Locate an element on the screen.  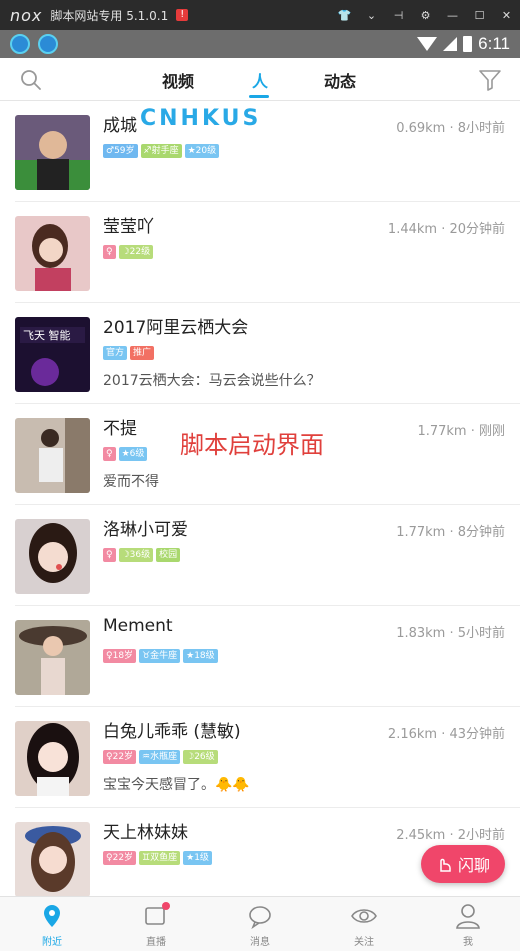
minimize-icon: — is located at coordinates (452, 15).